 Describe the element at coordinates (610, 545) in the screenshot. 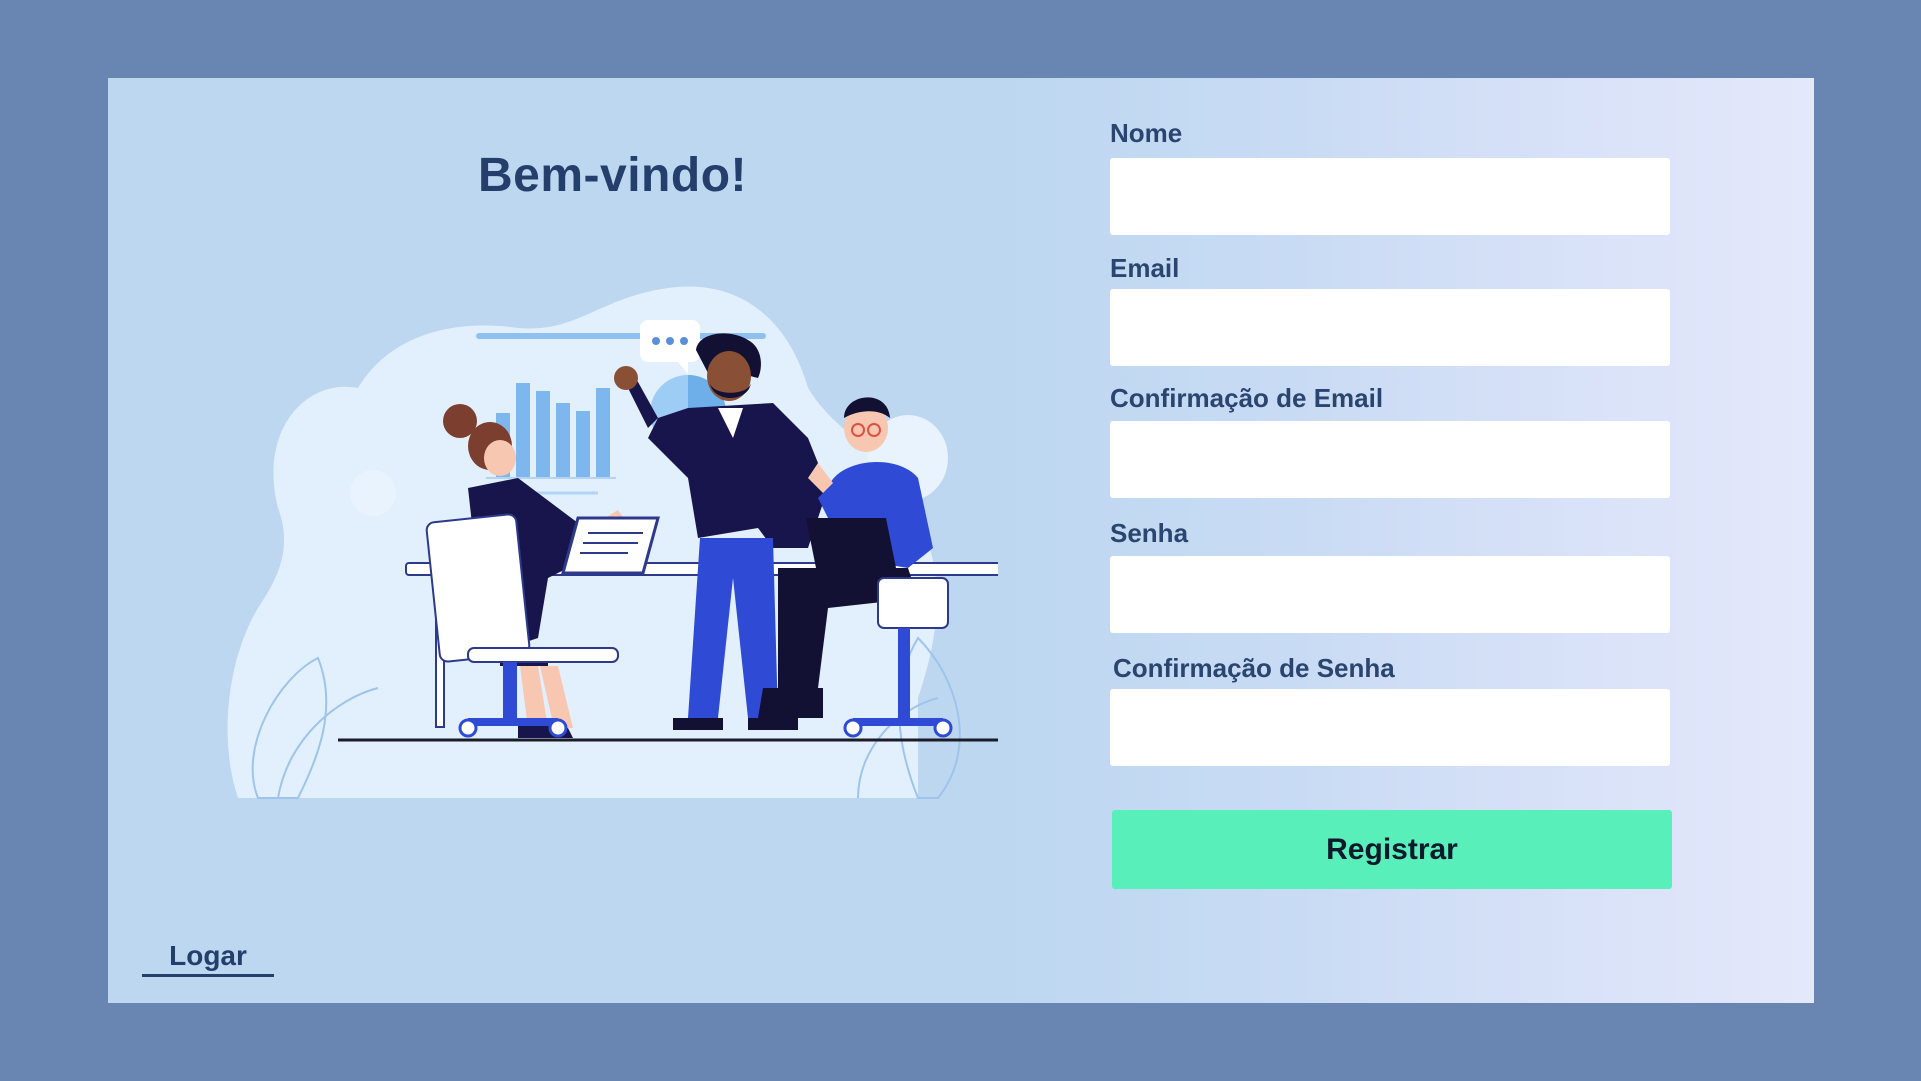

I see `laptop-icon` at that location.